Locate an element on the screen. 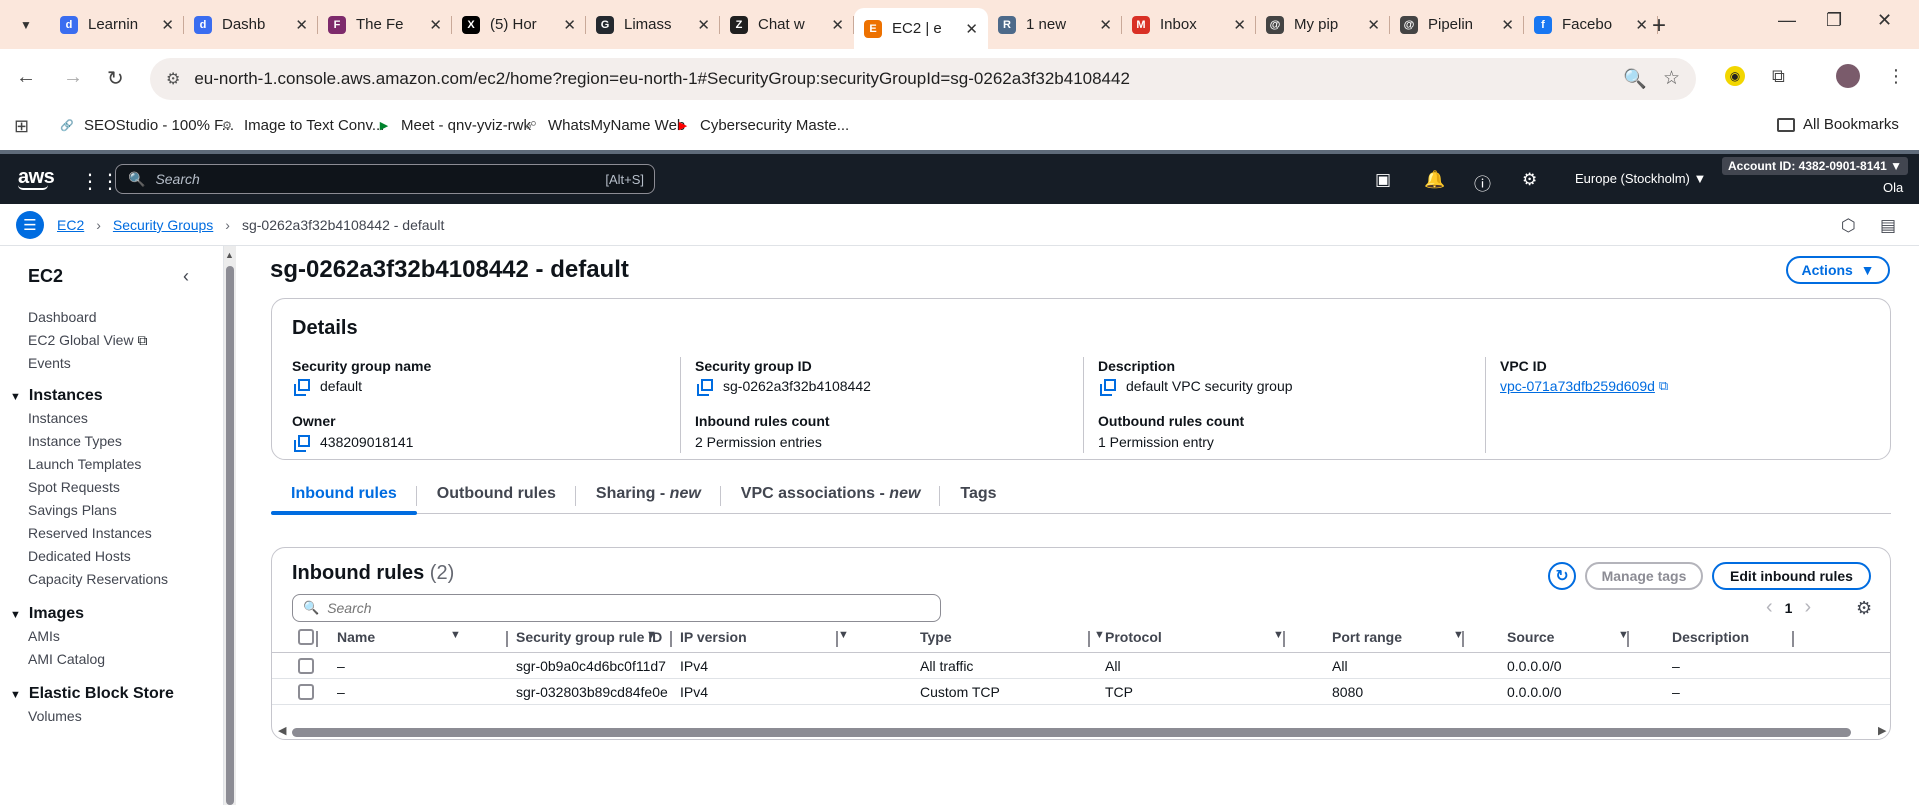  info-panel-icon: ▤ is located at coordinates (1888, 226).